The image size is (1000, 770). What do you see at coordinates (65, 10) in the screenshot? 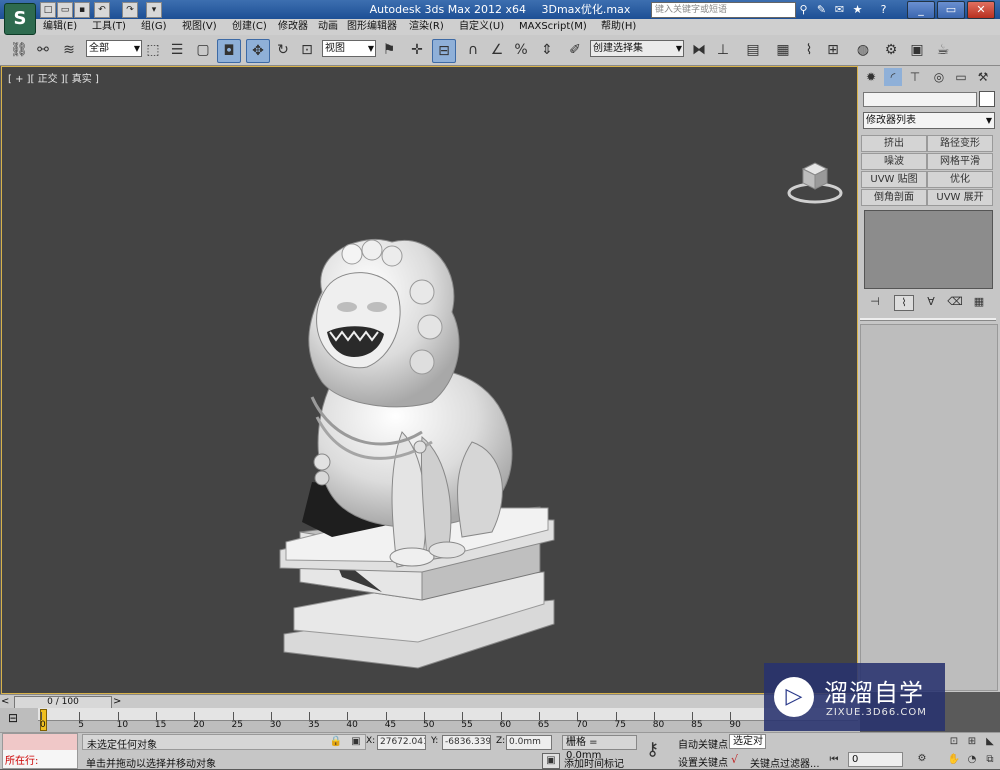
I see `open-file-icon: ▭` at bounding box center [65, 10].